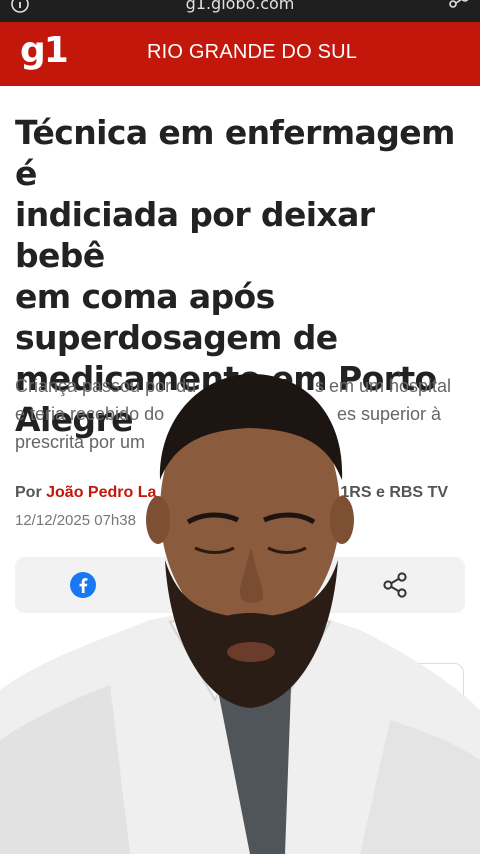 The height and width of the screenshot is (854, 480). I want to click on headline-line: indiciada por deixar bebê, so click(195, 235).